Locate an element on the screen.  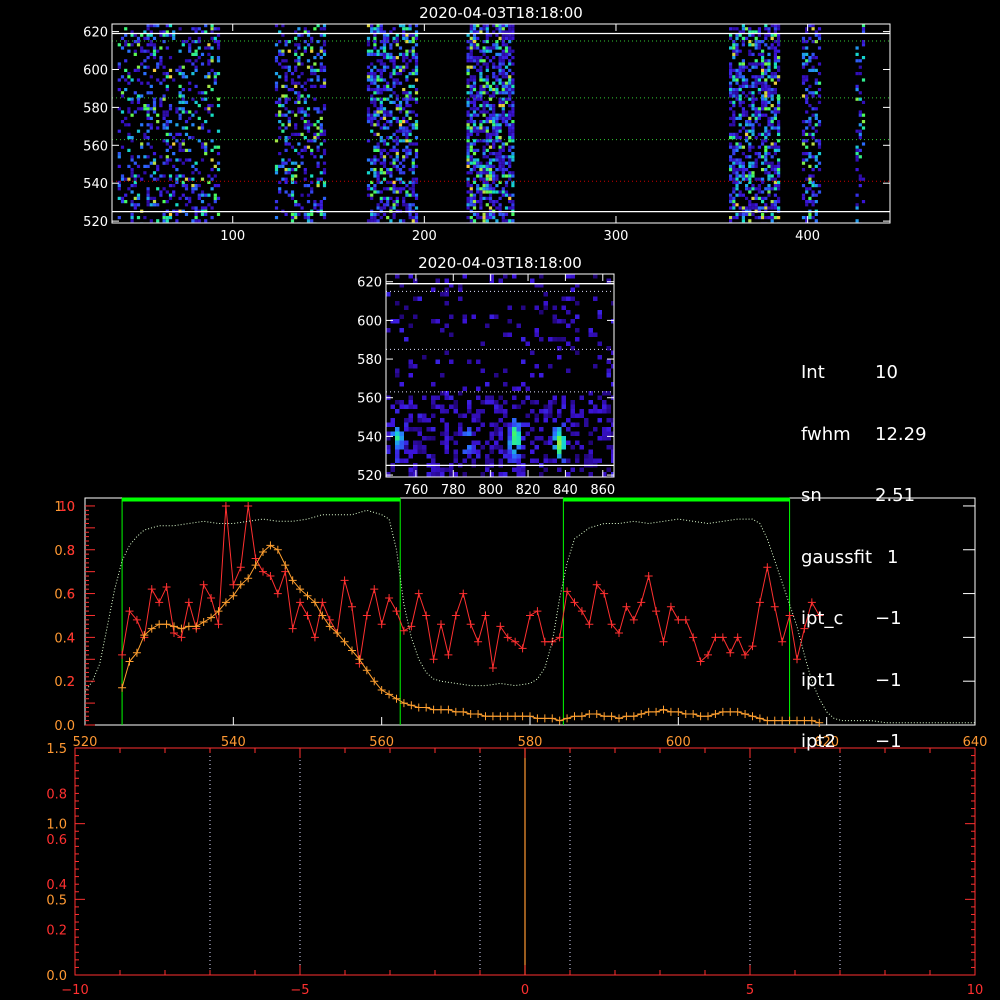
info-row-ipt2: ipt2 −1 is located at coordinates (851, 741).